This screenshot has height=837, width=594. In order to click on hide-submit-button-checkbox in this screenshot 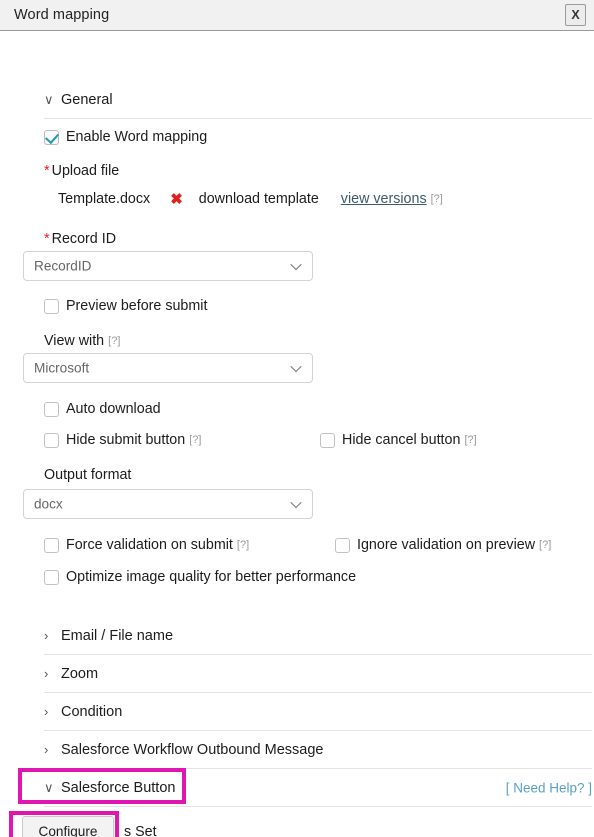, I will do `click(51, 440)`.